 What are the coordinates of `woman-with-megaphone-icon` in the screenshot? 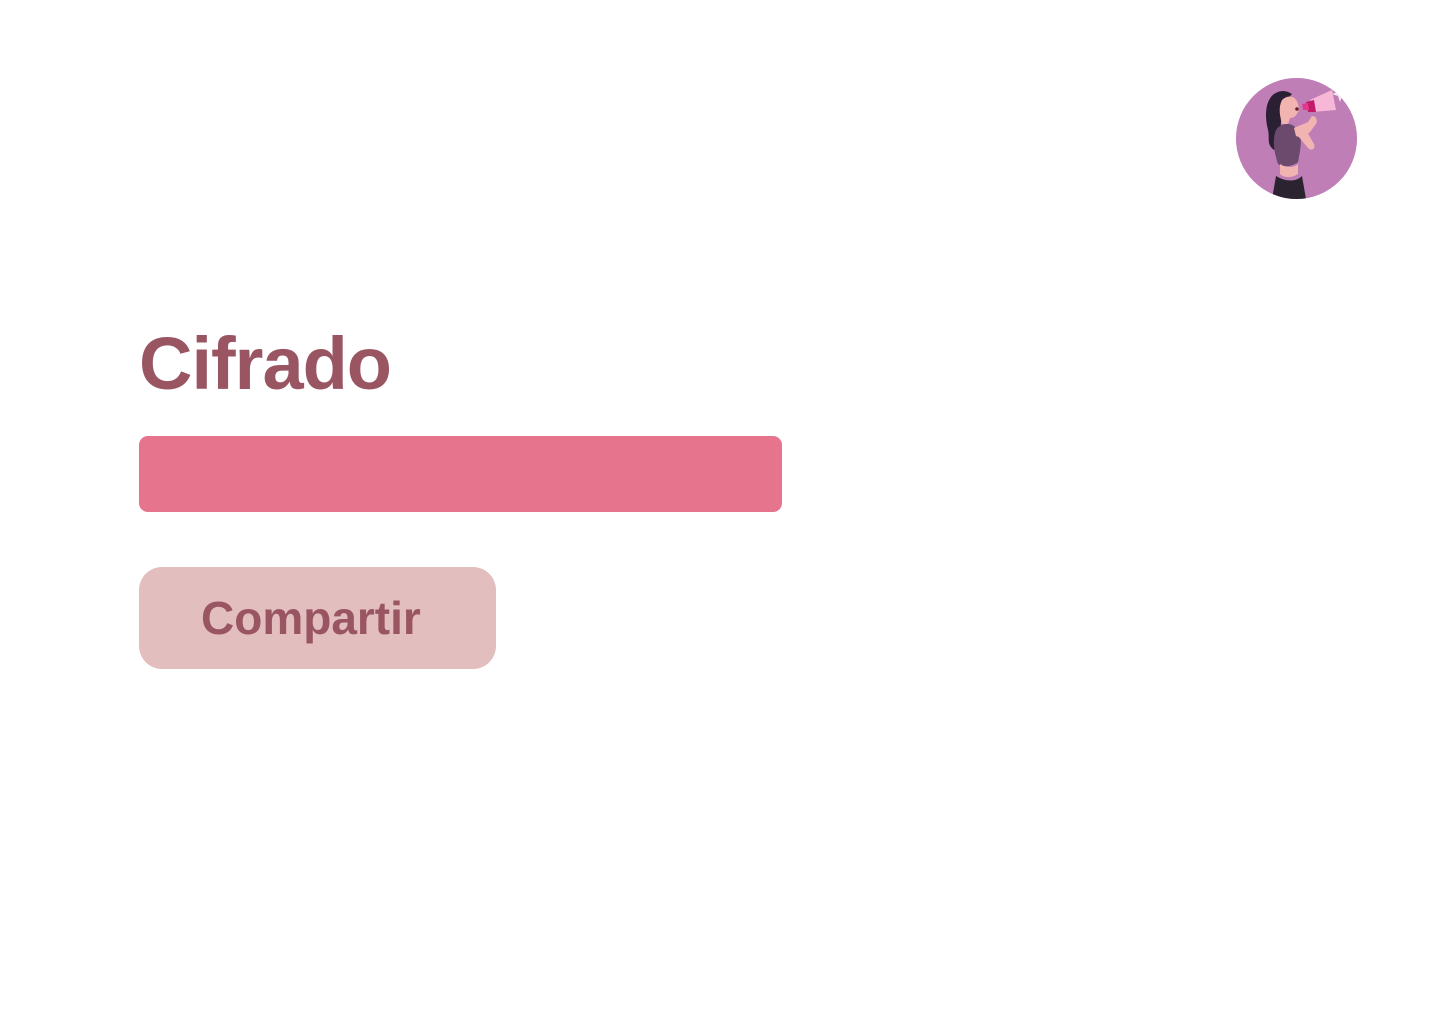 It's located at (1296, 138).